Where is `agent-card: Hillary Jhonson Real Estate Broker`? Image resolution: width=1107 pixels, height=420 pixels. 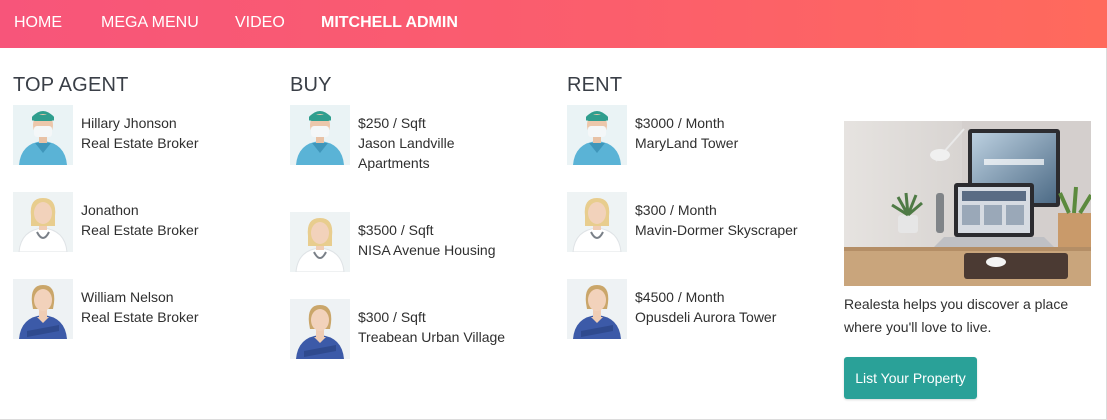
agent-card: Hillary Jhonson Real Estate Broker is located at coordinates (148, 137).